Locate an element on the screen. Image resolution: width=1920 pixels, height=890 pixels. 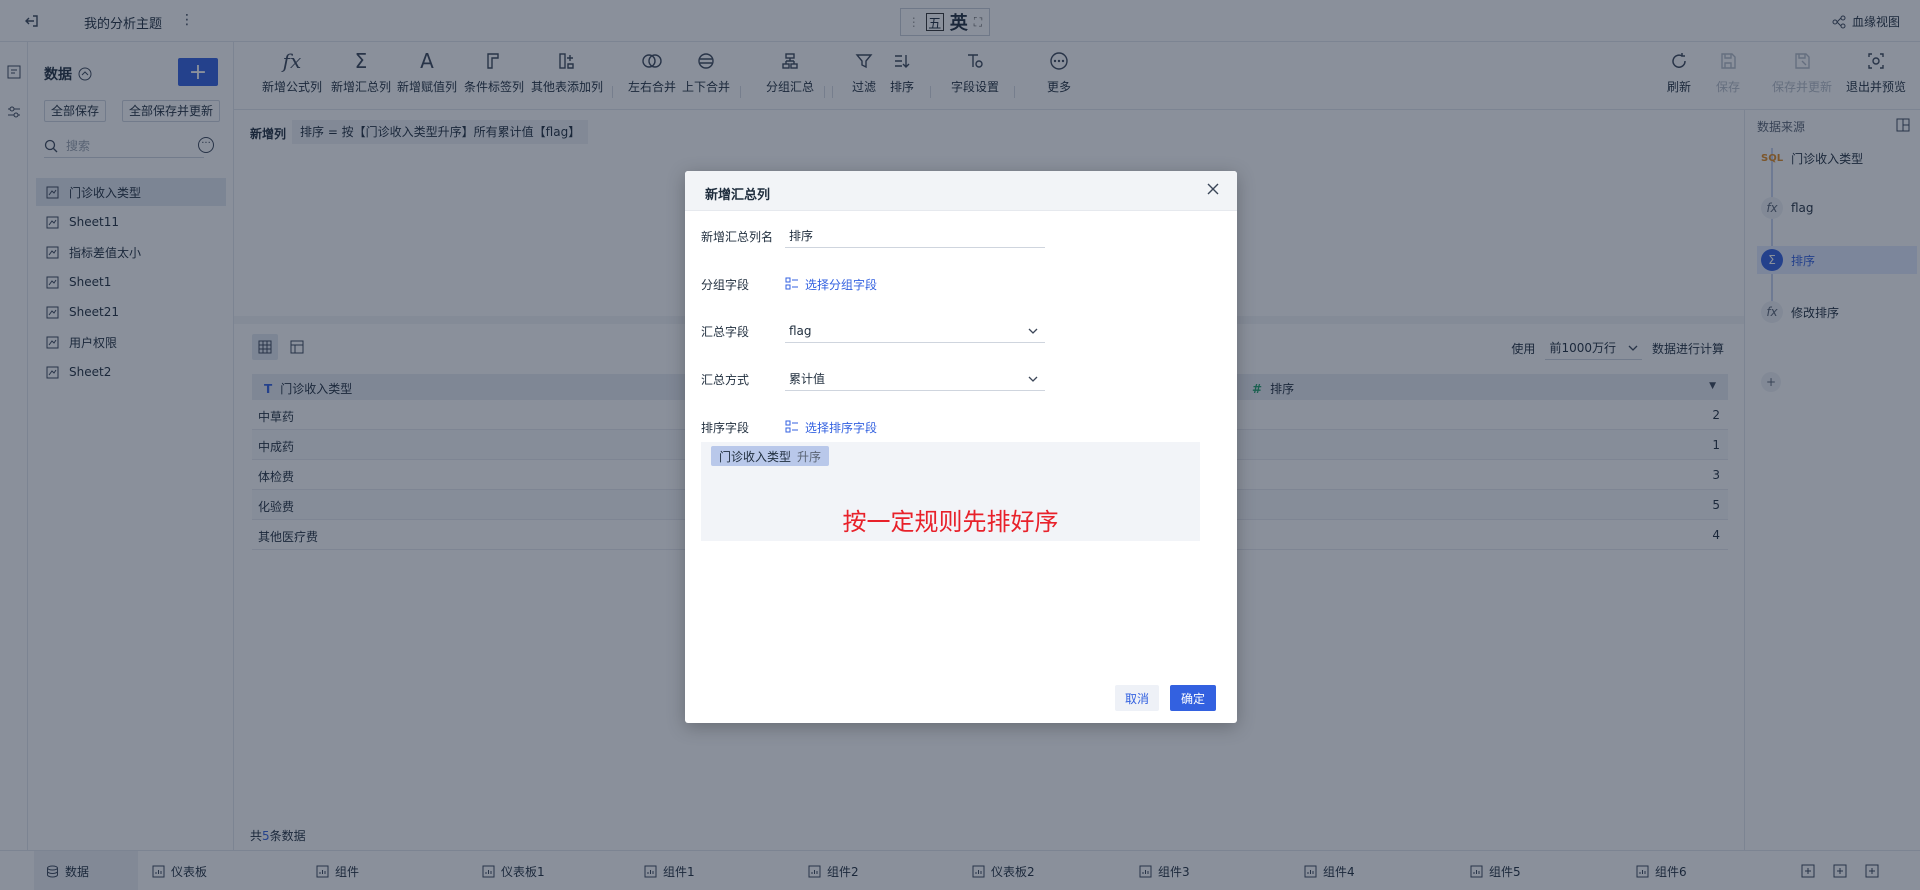
name-input: 排序 is located at coordinates (915, 236).